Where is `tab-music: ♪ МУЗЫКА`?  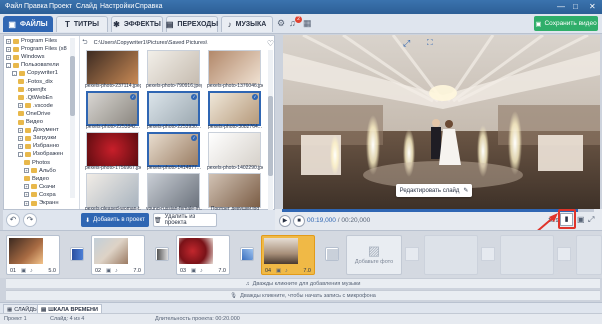 tab-music: ♪ МУЗЫКА is located at coordinates (247, 24).